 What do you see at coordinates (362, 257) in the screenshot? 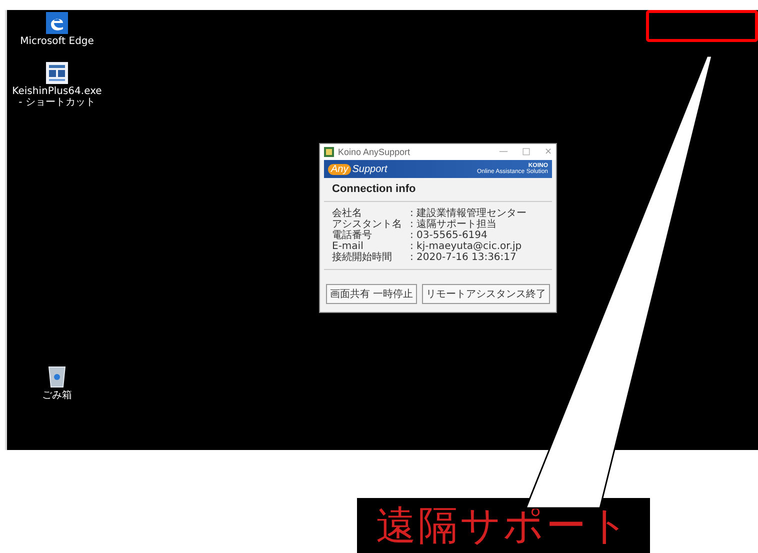
I see `field-label: 接続開始時間` at bounding box center [362, 257].